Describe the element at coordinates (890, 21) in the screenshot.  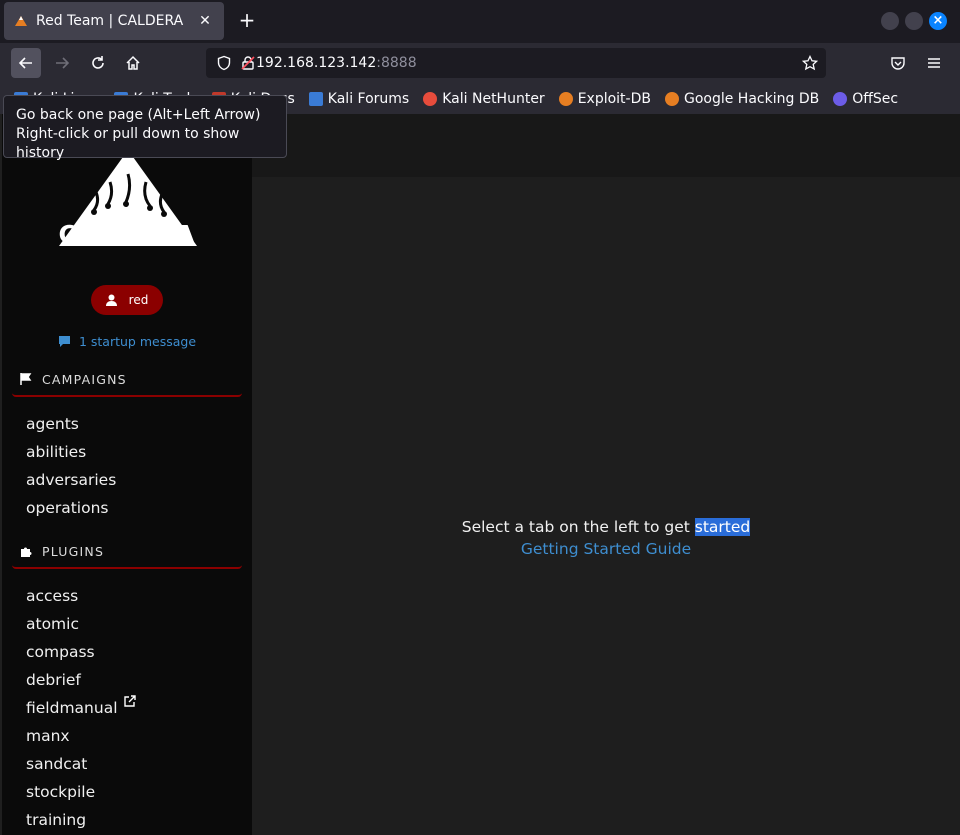
I see `minimize-button` at that location.